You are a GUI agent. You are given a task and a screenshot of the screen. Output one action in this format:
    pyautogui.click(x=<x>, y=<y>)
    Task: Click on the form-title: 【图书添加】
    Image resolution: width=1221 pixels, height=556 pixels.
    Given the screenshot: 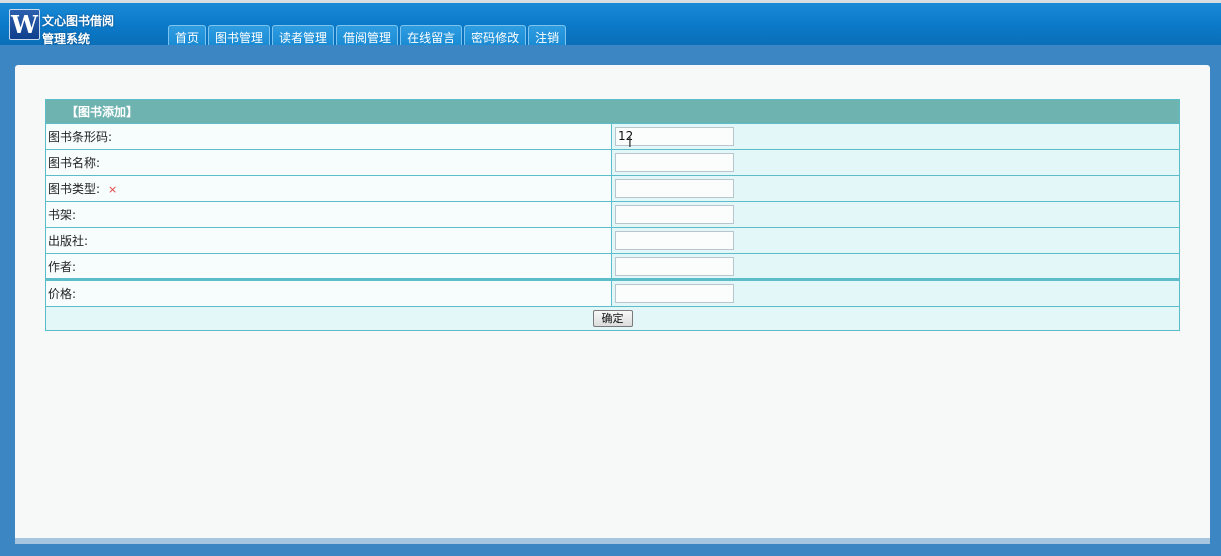 What is the action you would take?
    pyautogui.click(x=612, y=111)
    